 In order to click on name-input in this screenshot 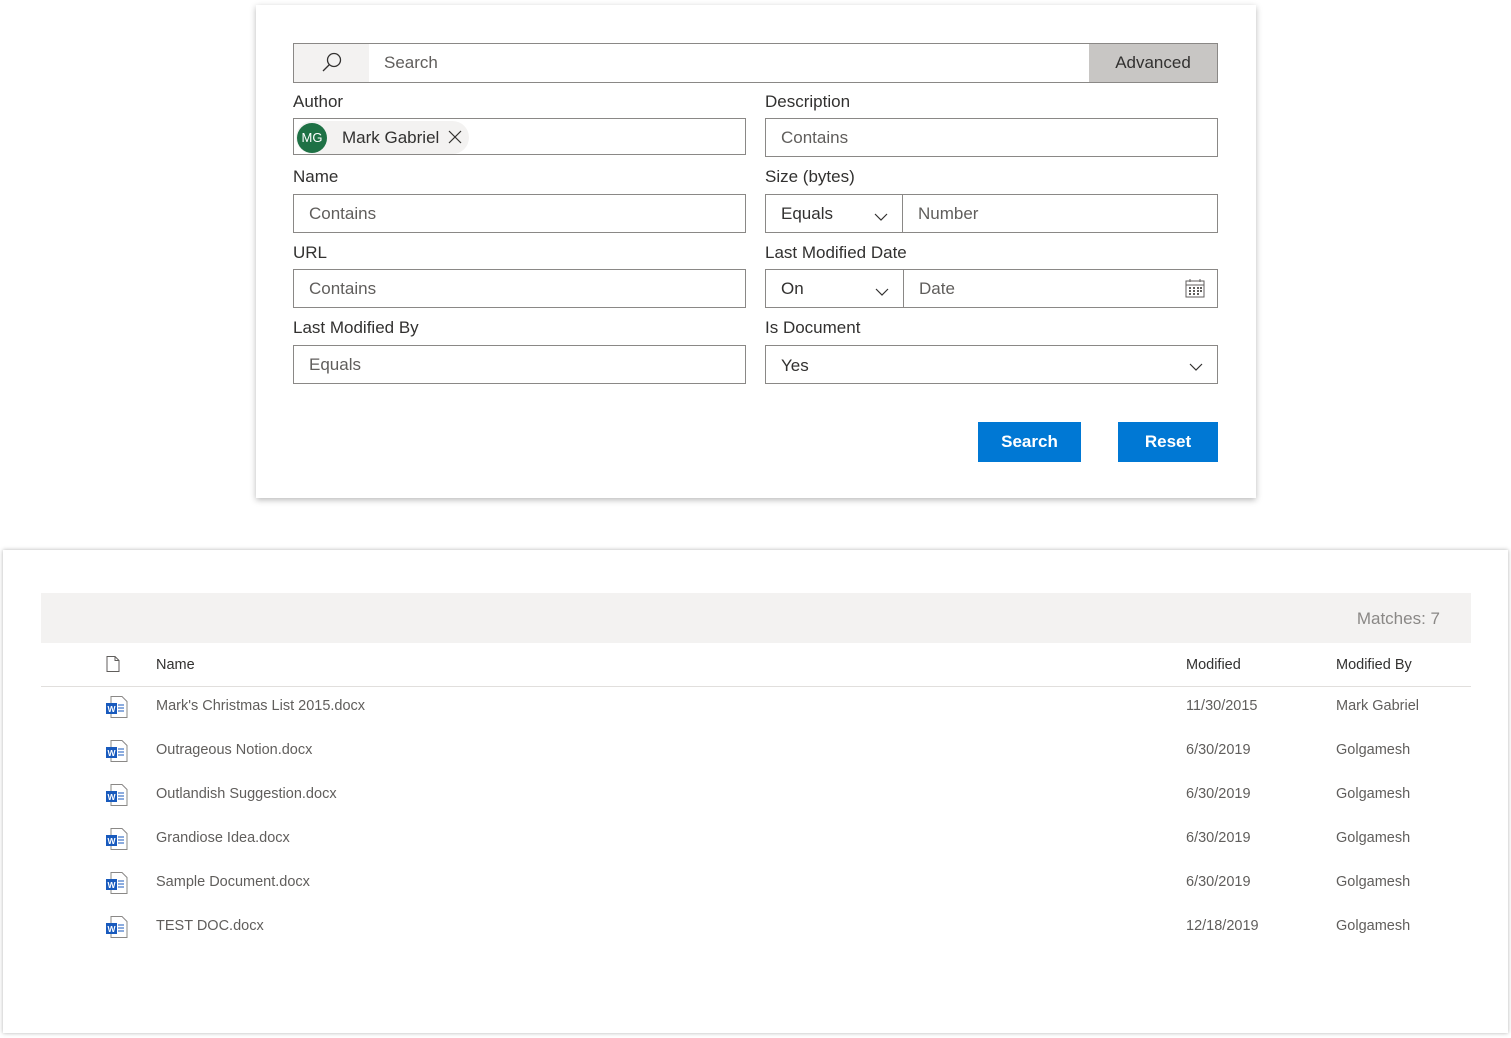, I will do `click(519, 213)`.